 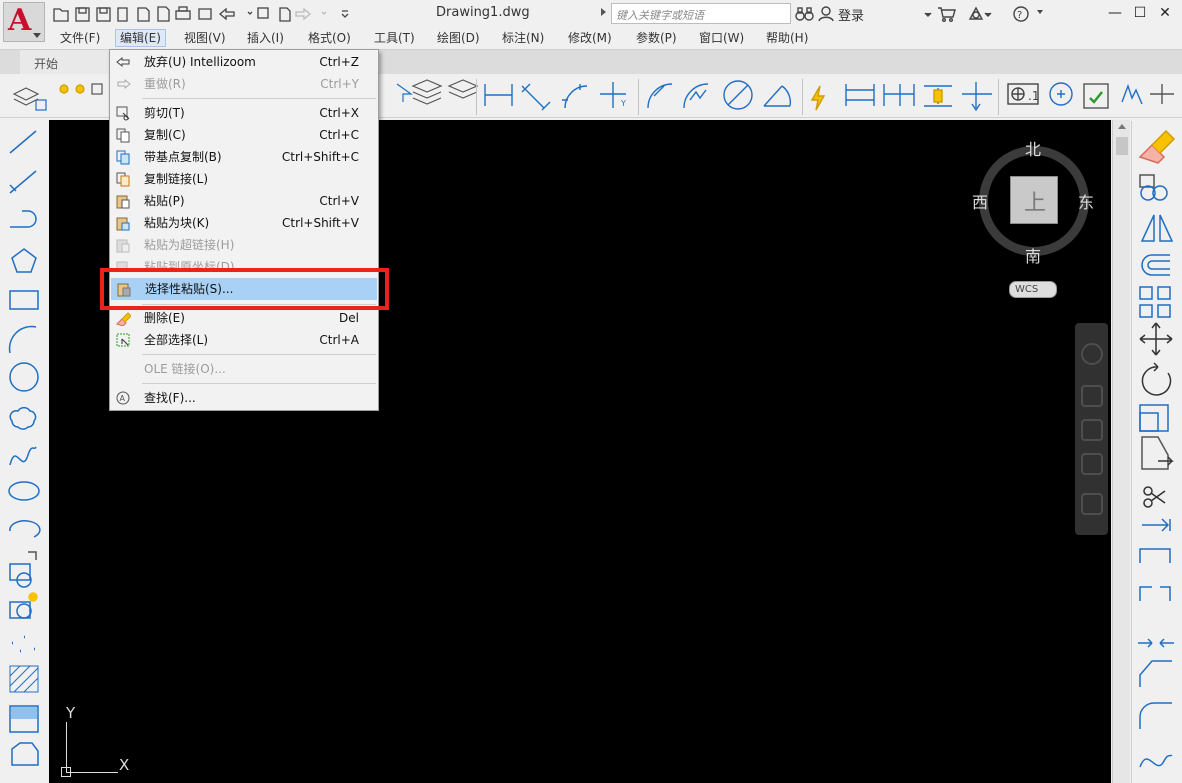 What do you see at coordinates (458, 38) in the screenshot?
I see `menu-draw: 绘图(D)` at bounding box center [458, 38].